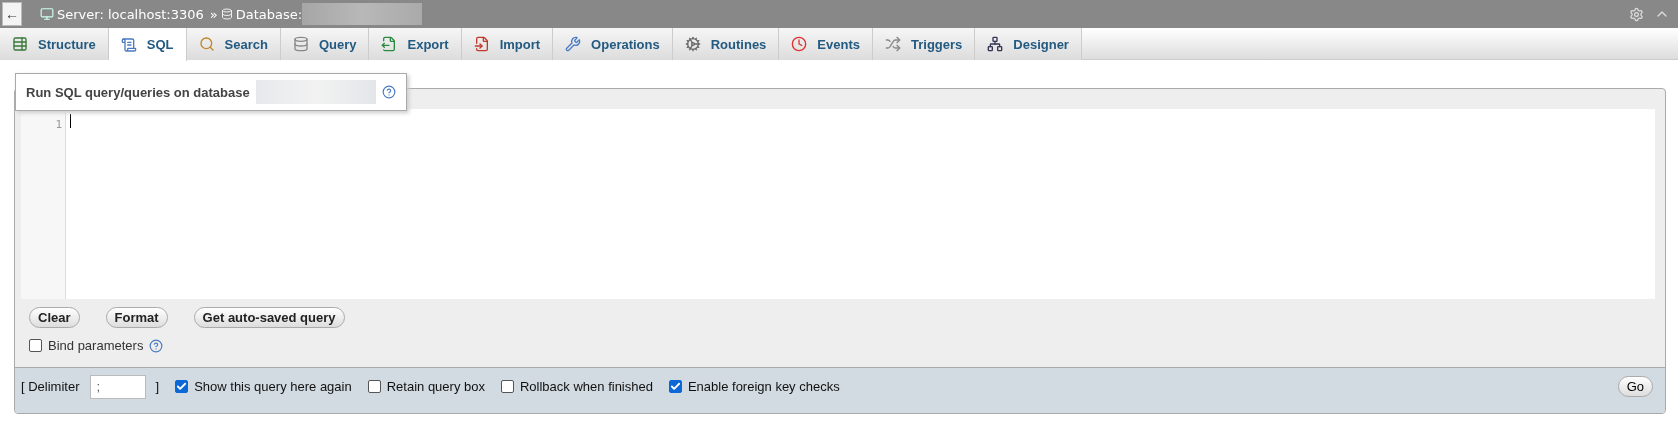 The height and width of the screenshot is (425, 1678). Describe the element at coordinates (58, 124) in the screenshot. I see `line-number: 1` at that location.